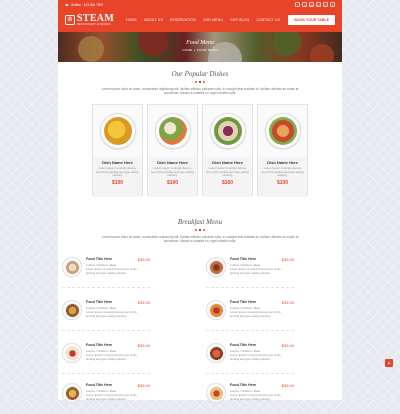 The width and height of the screenshot is (400, 414). I want to click on hero-content: Food Menu HOME » FOOD MENU, so click(200, 46).